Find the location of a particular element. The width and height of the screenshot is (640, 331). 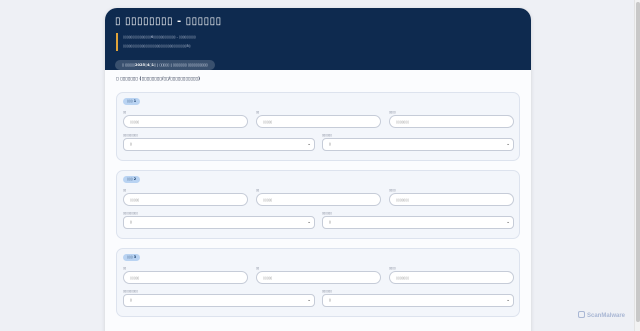

scan-icon is located at coordinates (581, 314).